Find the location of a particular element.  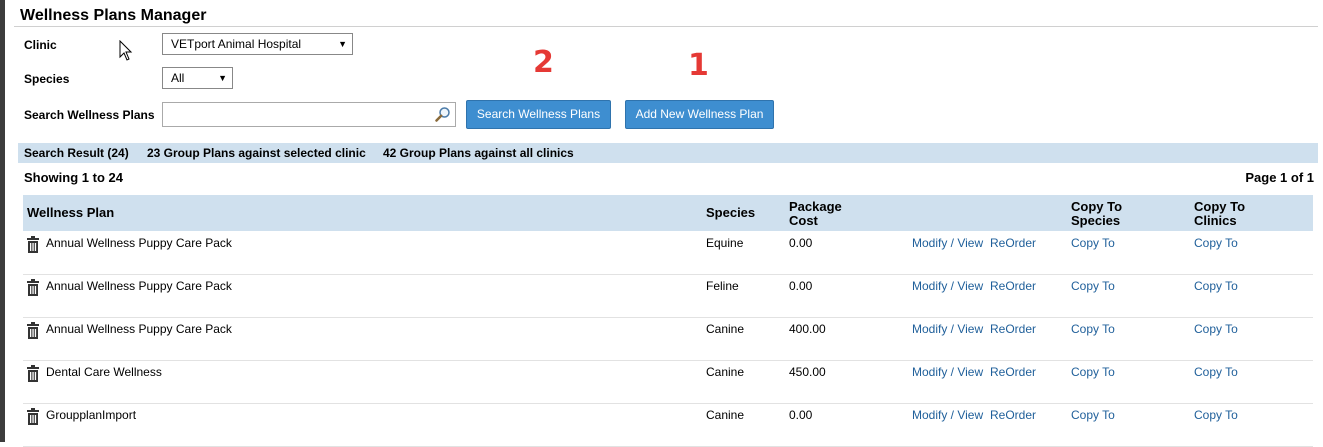

plan-name: GroupplanImport is located at coordinates (91, 415).